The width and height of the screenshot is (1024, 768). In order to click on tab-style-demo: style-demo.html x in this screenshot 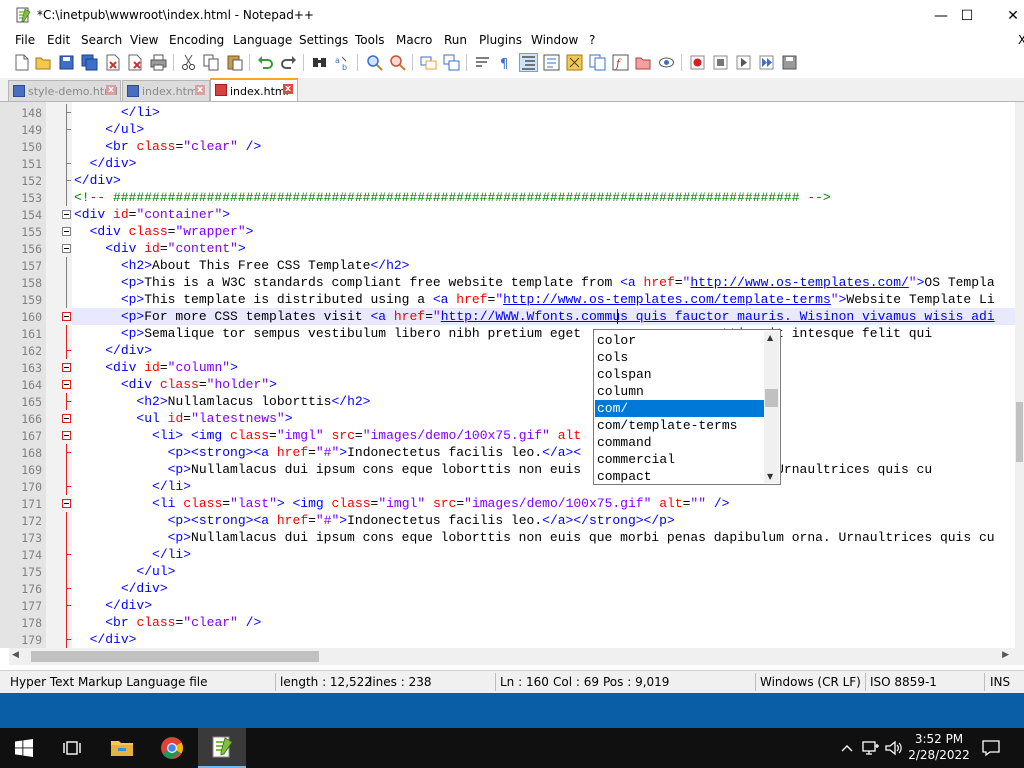, I will do `click(64, 91)`.